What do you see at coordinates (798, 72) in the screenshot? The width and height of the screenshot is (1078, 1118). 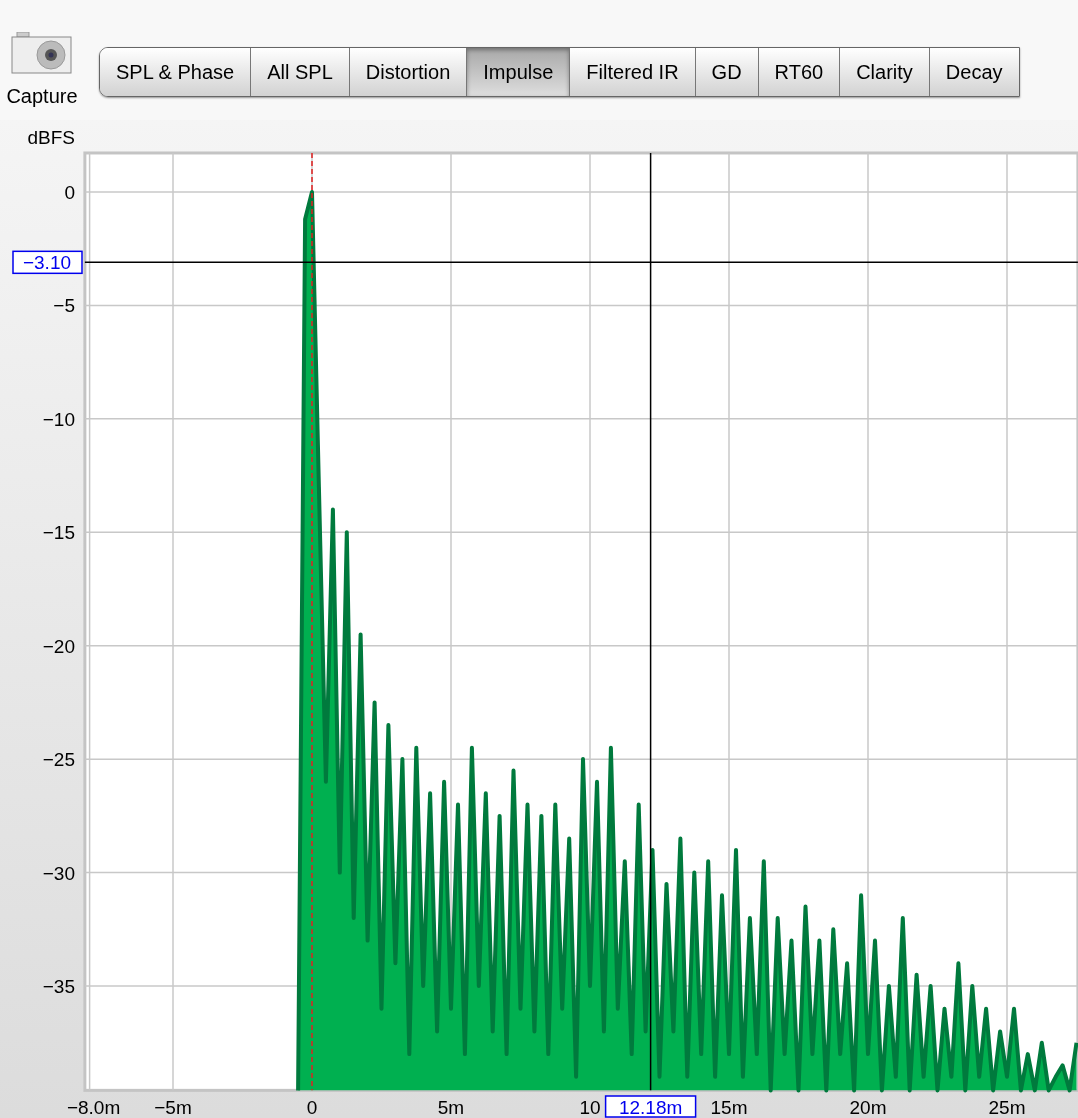 I see `tab: RT60` at bounding box center [798, 72].